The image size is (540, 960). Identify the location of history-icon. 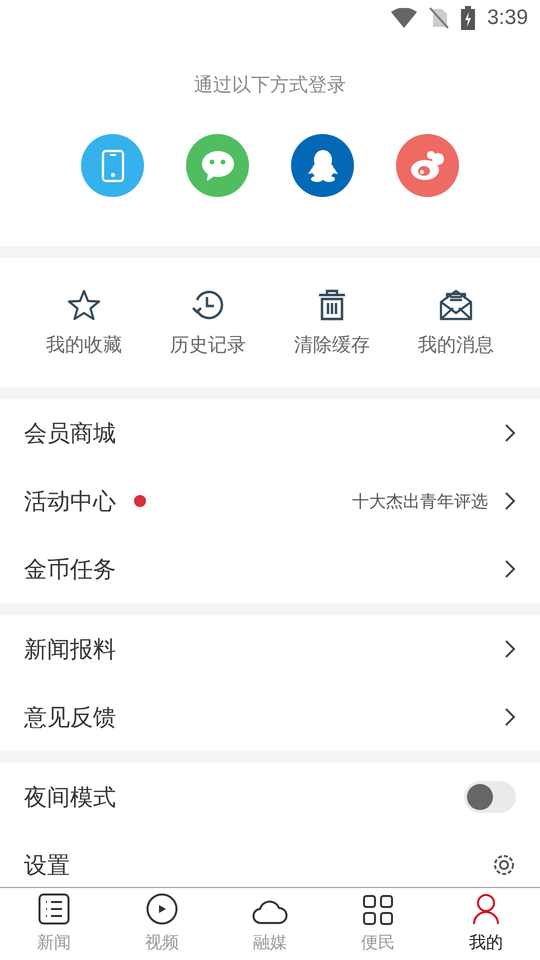
(208, 305).